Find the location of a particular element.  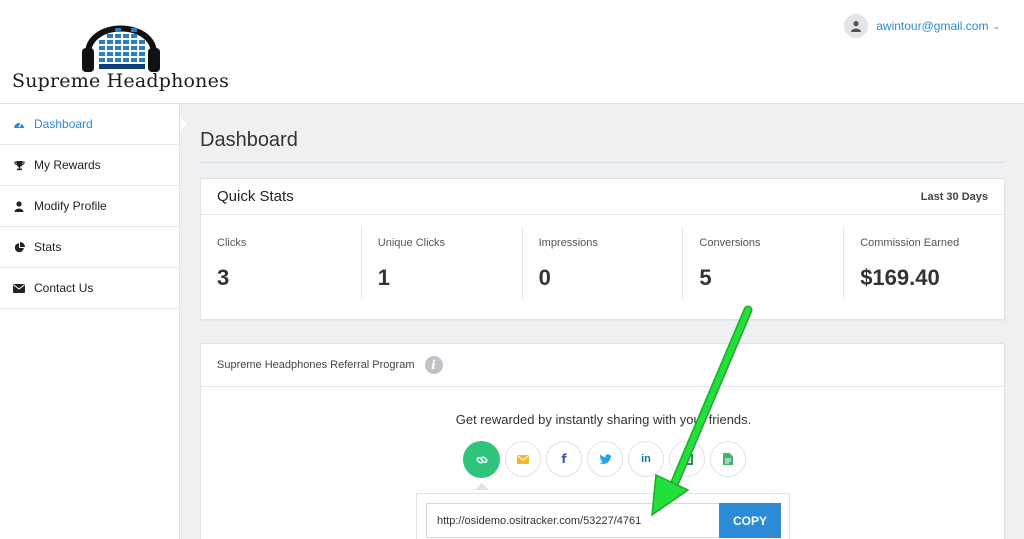

share-link-button is located at coordinates (481, 459).